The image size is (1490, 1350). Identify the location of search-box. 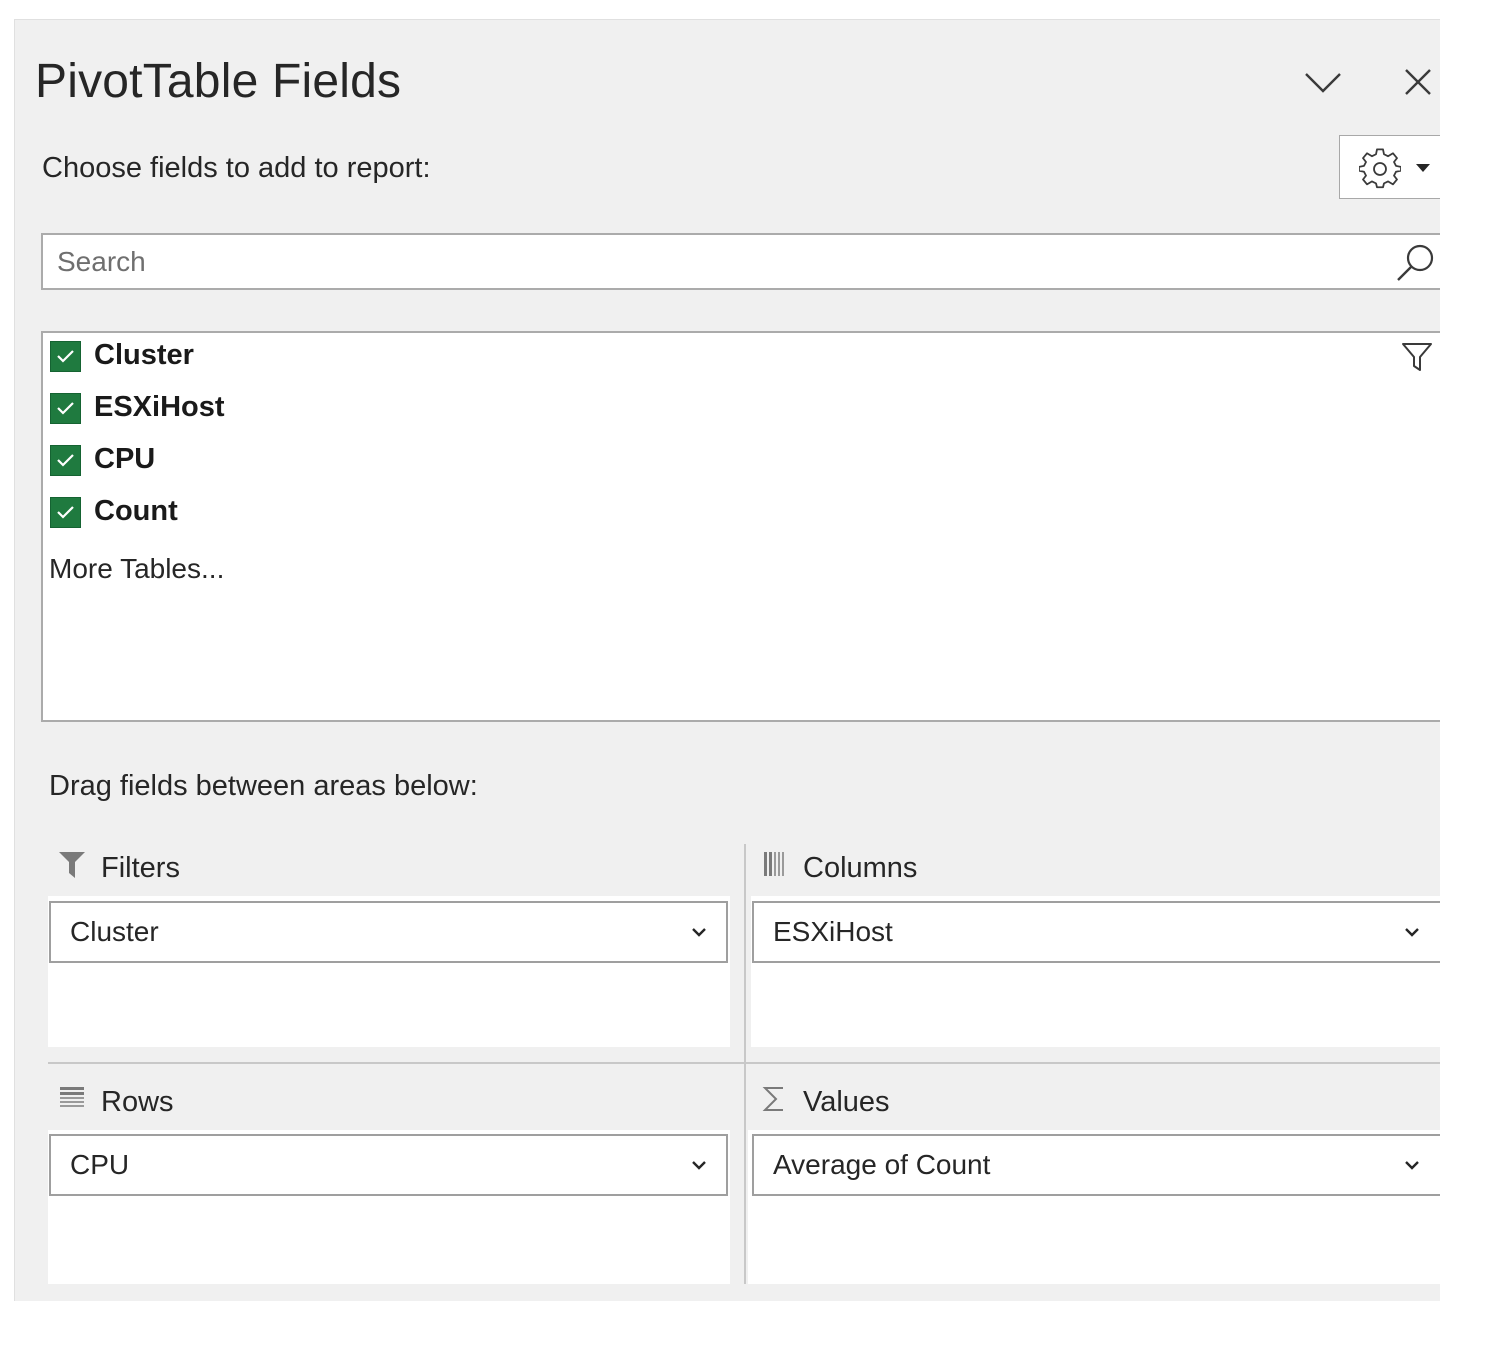
(740, 261).